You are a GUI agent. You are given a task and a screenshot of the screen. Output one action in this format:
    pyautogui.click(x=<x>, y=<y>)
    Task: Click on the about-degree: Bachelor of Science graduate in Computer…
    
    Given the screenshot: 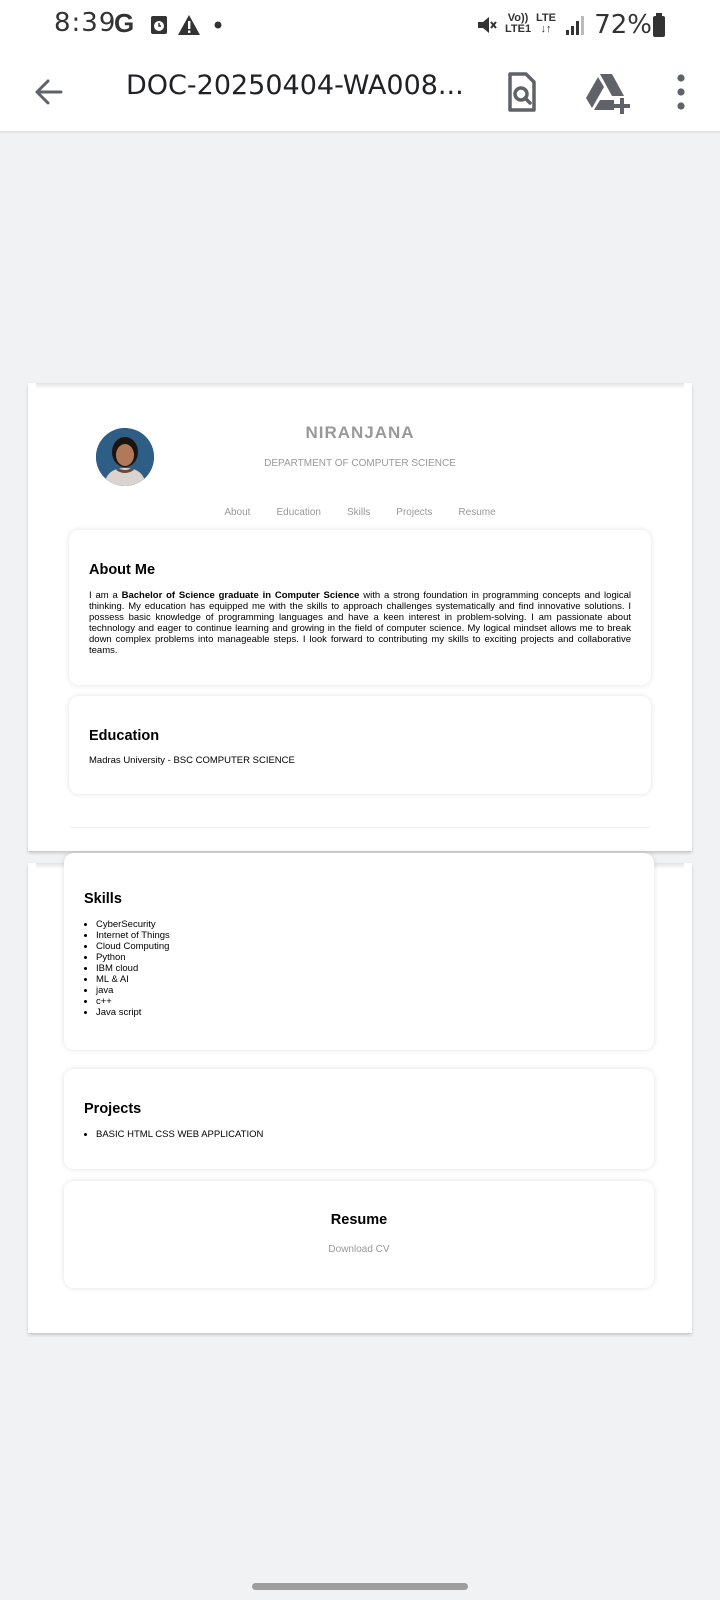 What is the action you would take?
    pyautogui.click(x=240, y=595)
    